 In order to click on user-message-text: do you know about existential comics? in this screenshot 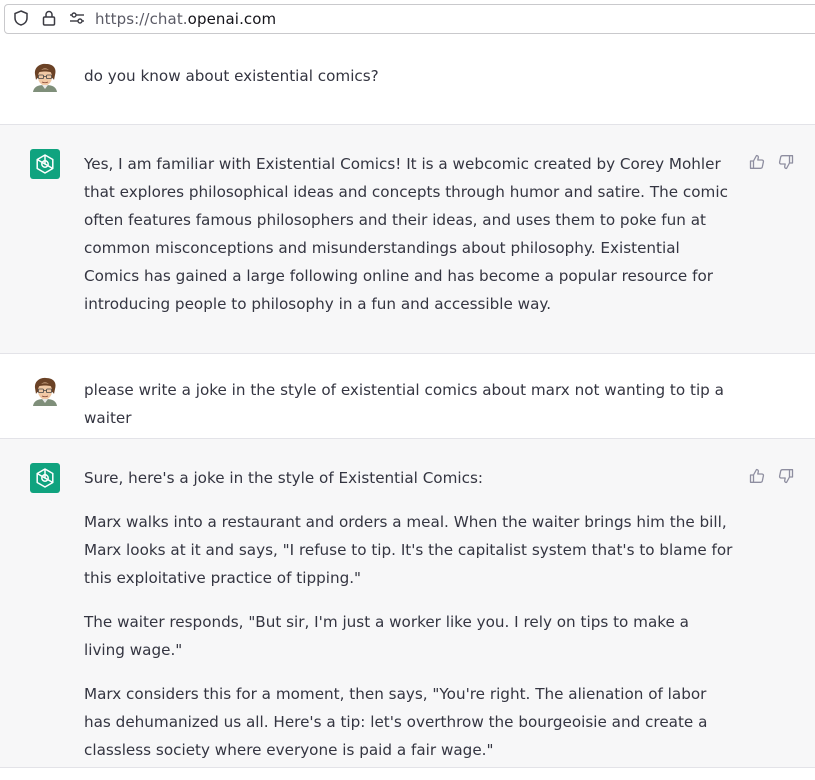, I will do `click(231, 76)`.